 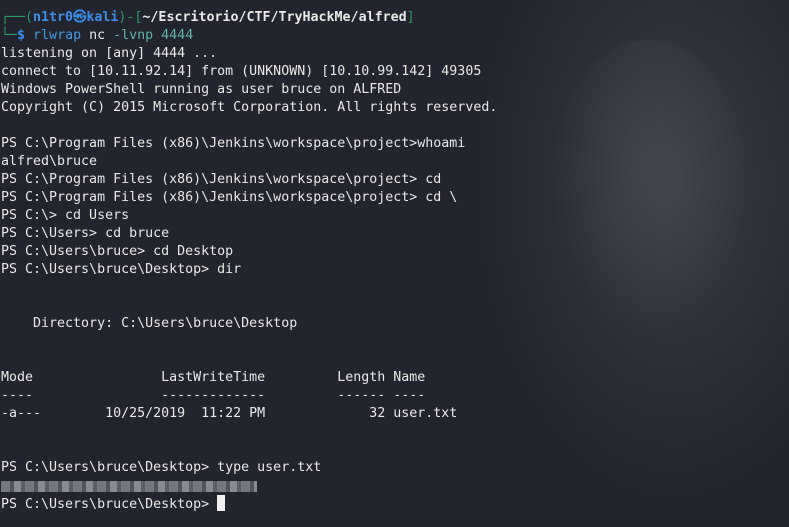 What do you see at coordinates (213, 377) in the screenshot?
I see `output-line: Mode LastWriteTime Length Name` at bounding box center [213, 377].